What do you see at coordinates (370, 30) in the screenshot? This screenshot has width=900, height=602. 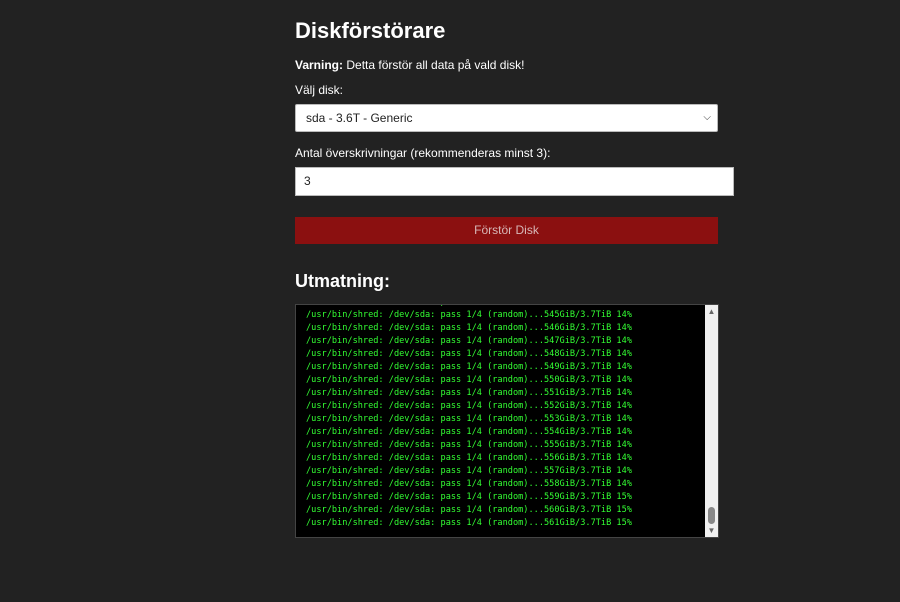 I see `page-title: Diskförstörare` at bounding box center [370, 30].